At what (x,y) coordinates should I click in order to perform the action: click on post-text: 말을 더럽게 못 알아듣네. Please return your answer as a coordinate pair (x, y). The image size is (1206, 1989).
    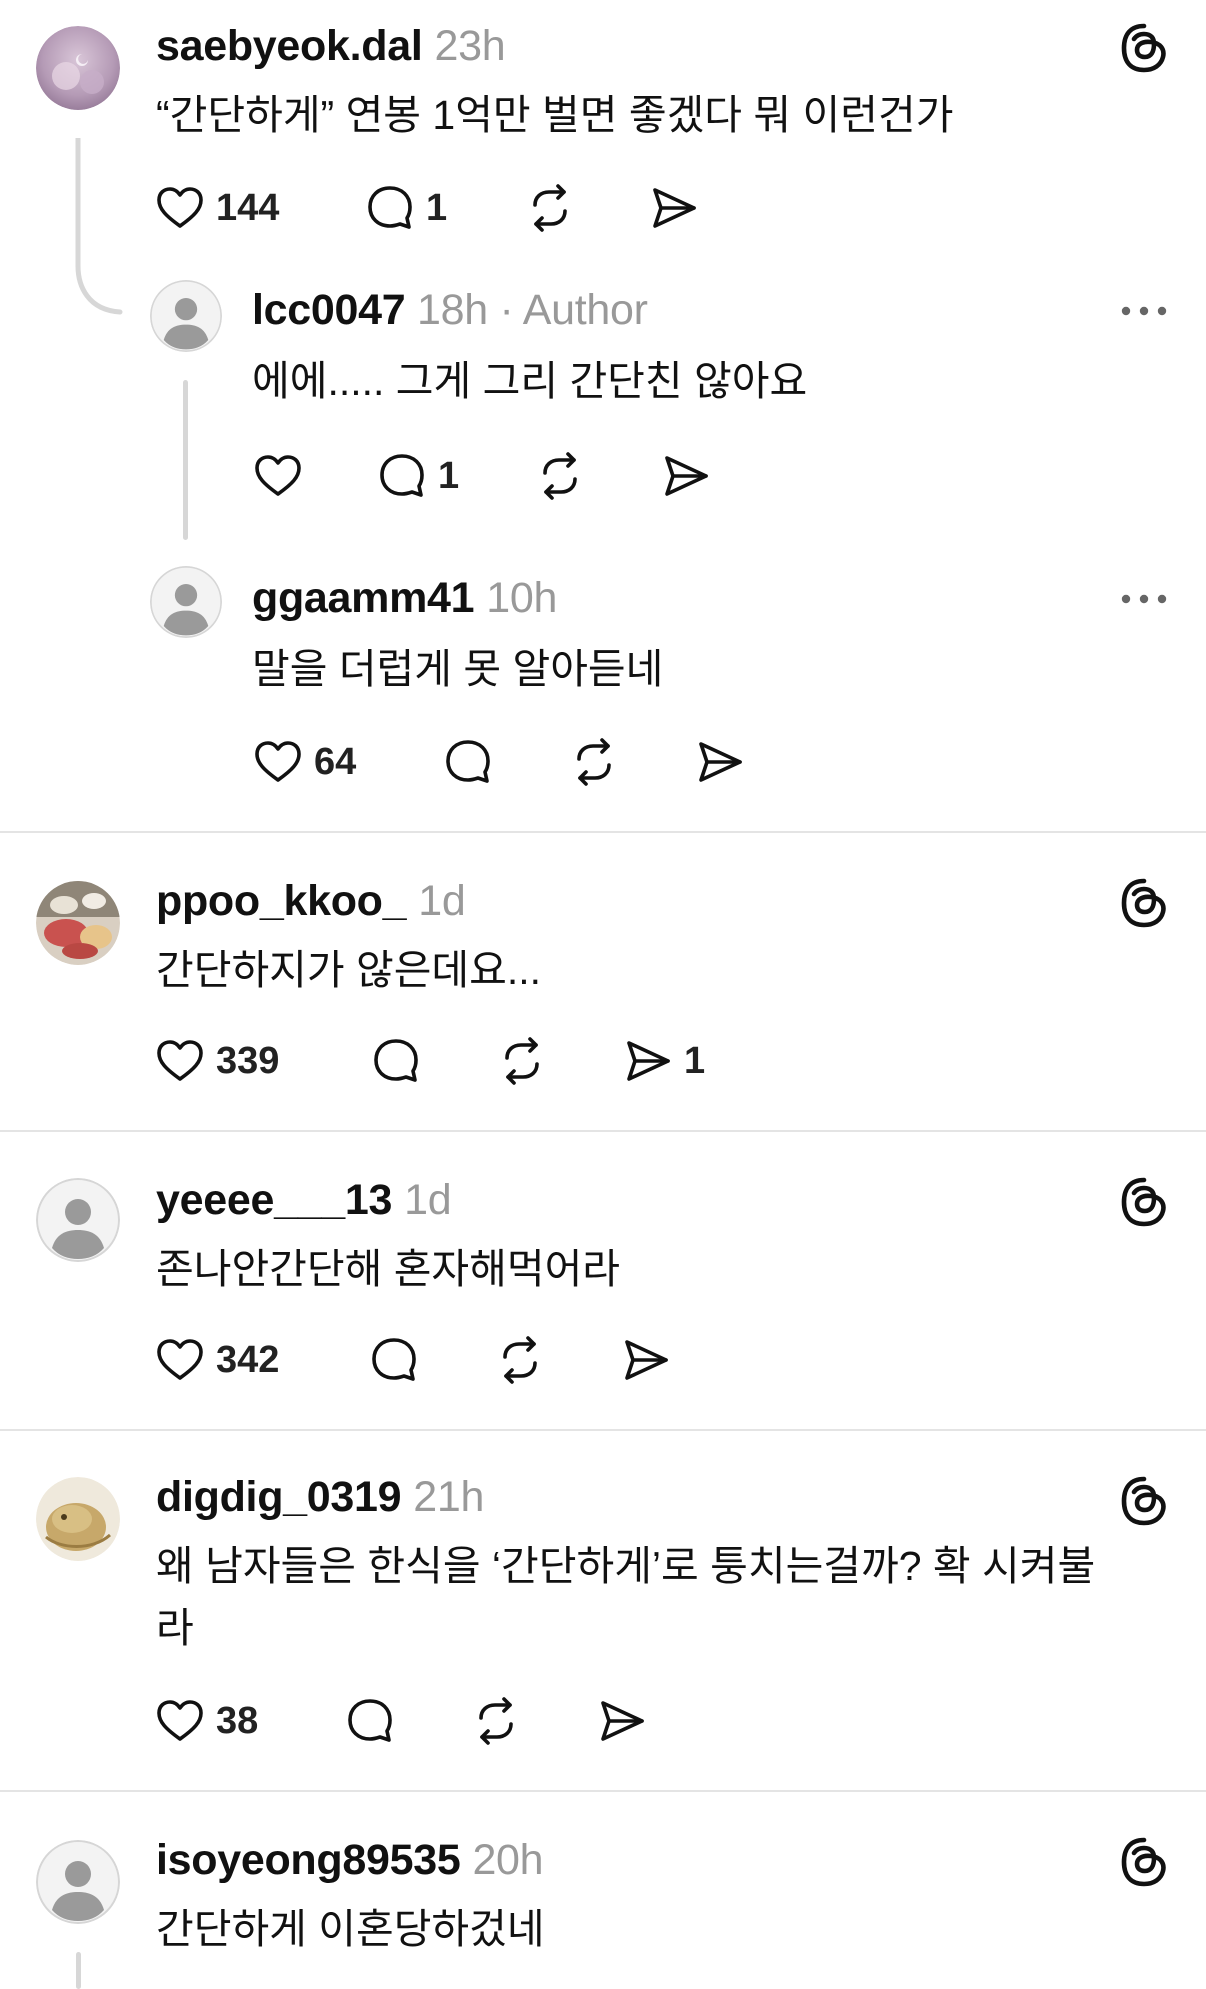
    Looking at the image, I should click on (458, 669).